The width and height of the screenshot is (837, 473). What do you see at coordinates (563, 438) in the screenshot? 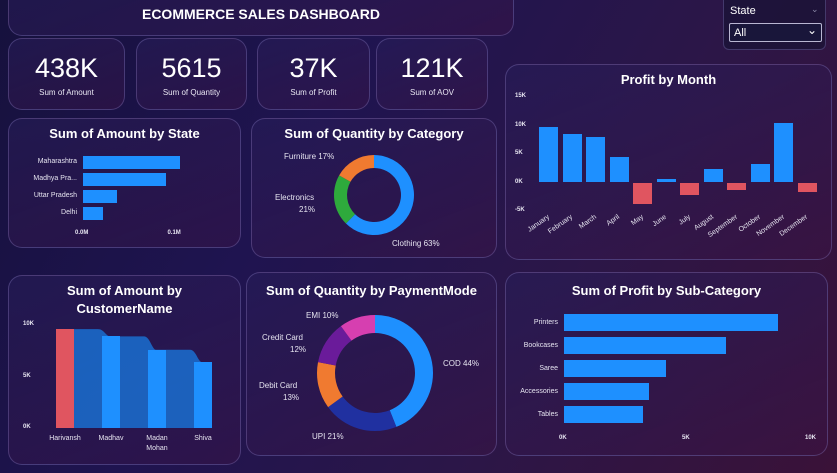
I see `x-tick-label: 0K` at bounding box center [563, 438].